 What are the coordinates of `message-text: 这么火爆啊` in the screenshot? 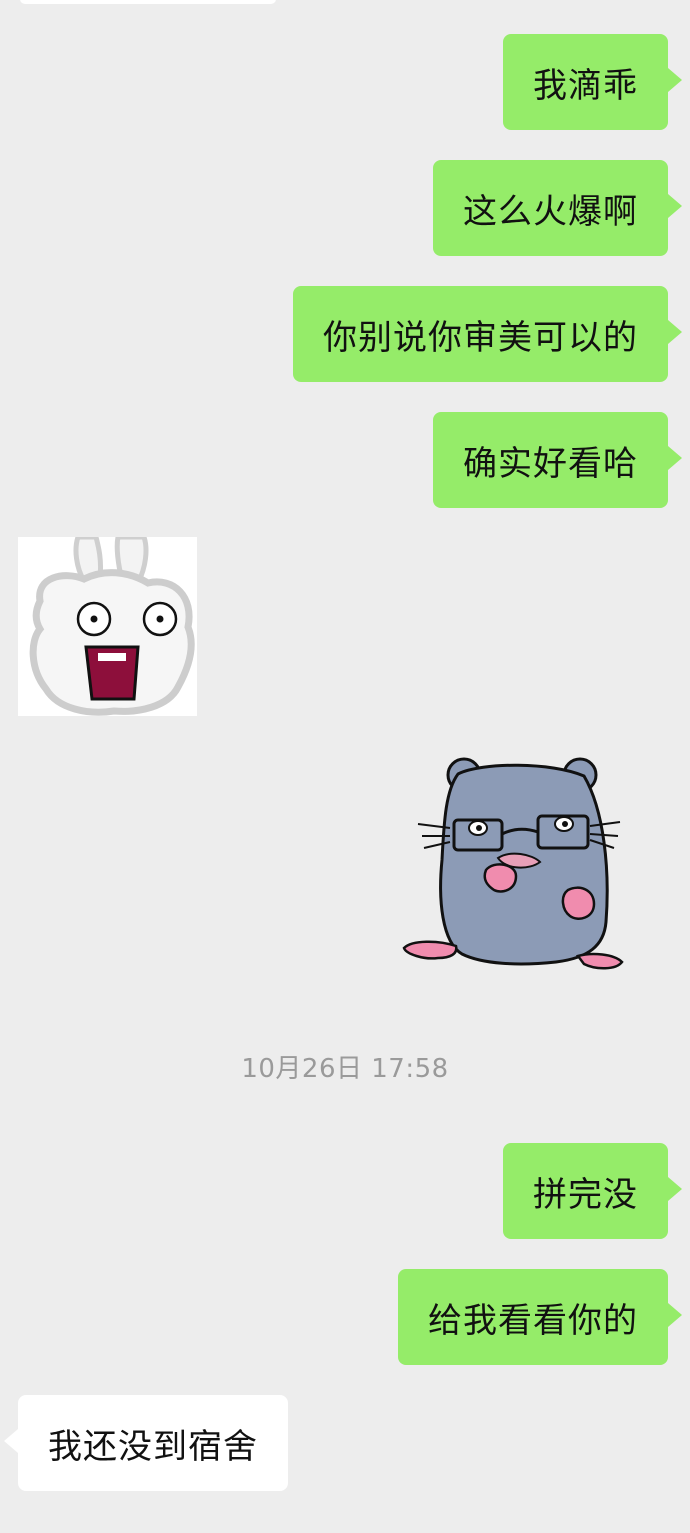 It's located at (550, 211).